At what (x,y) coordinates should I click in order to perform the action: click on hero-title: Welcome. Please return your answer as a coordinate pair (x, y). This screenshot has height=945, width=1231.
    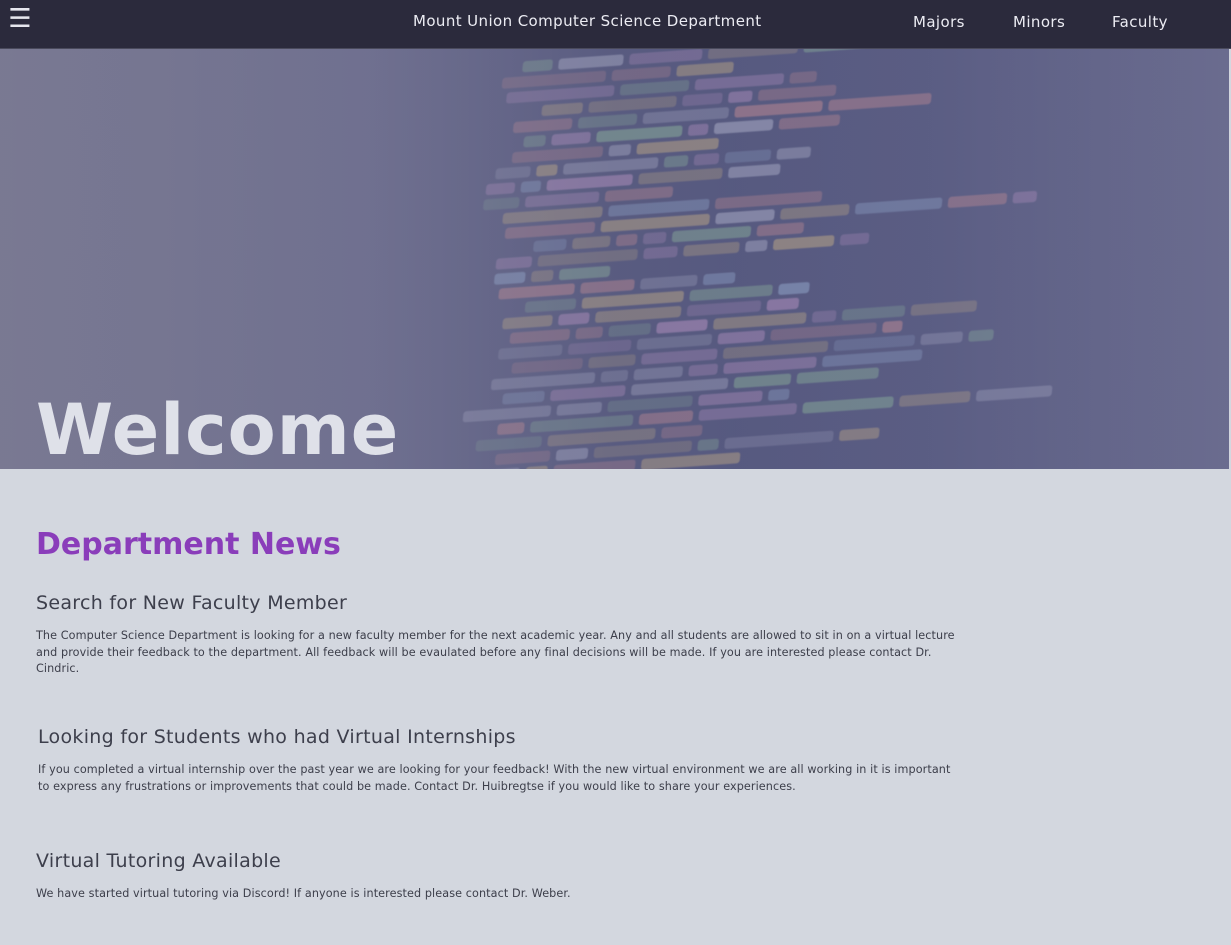
    Looking at the image, I should click on (218, 429).